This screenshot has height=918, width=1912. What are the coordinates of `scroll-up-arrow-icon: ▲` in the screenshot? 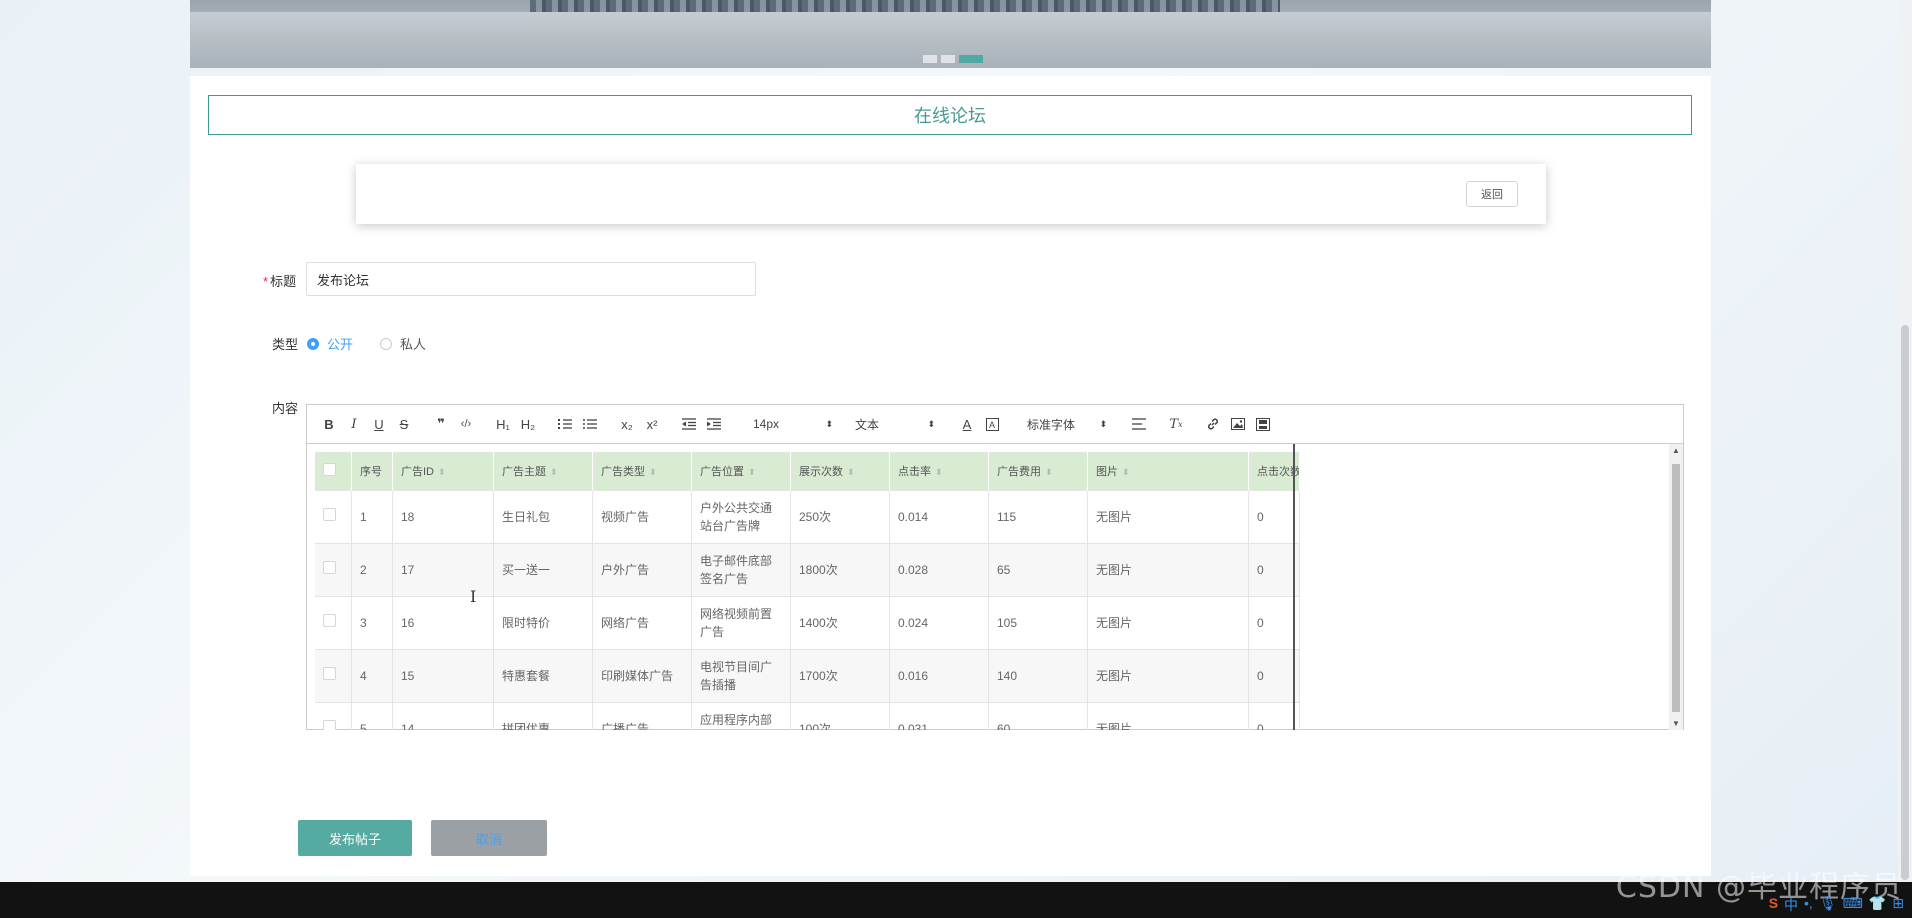 It's located at (1676, 450).